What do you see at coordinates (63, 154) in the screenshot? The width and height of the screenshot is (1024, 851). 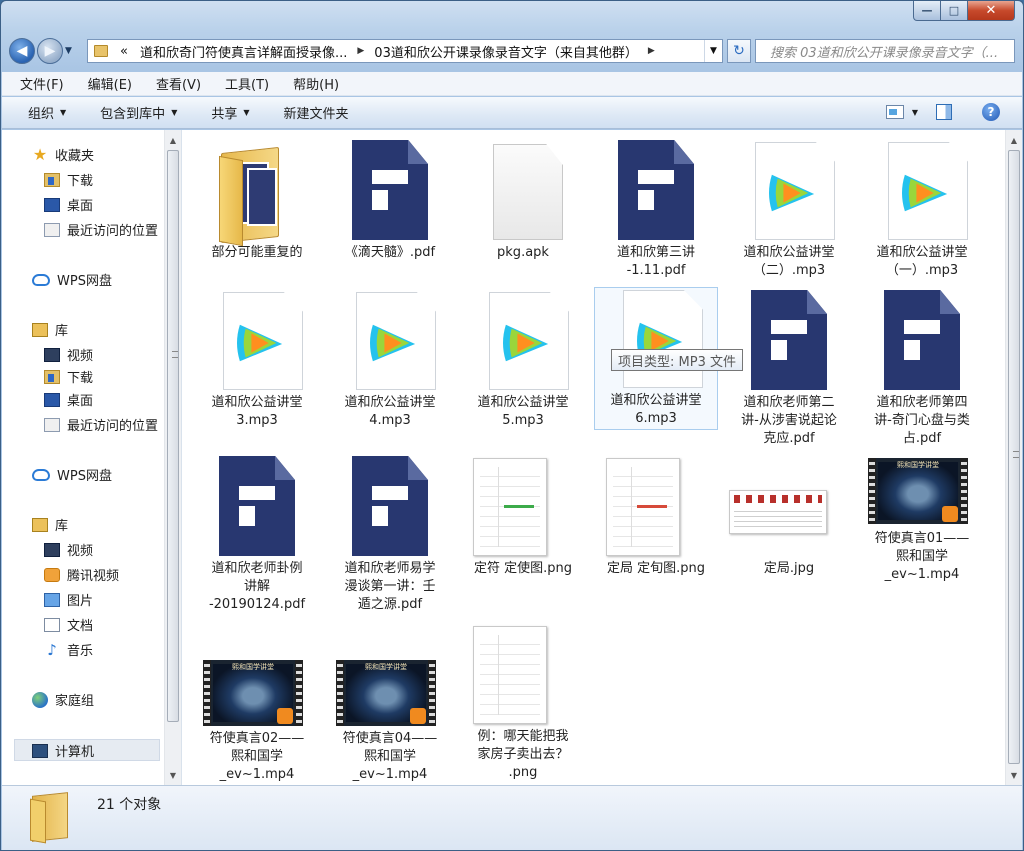 I see `sidebar-favorites: ★ 收藏夹` at bounding box center [63, 154].